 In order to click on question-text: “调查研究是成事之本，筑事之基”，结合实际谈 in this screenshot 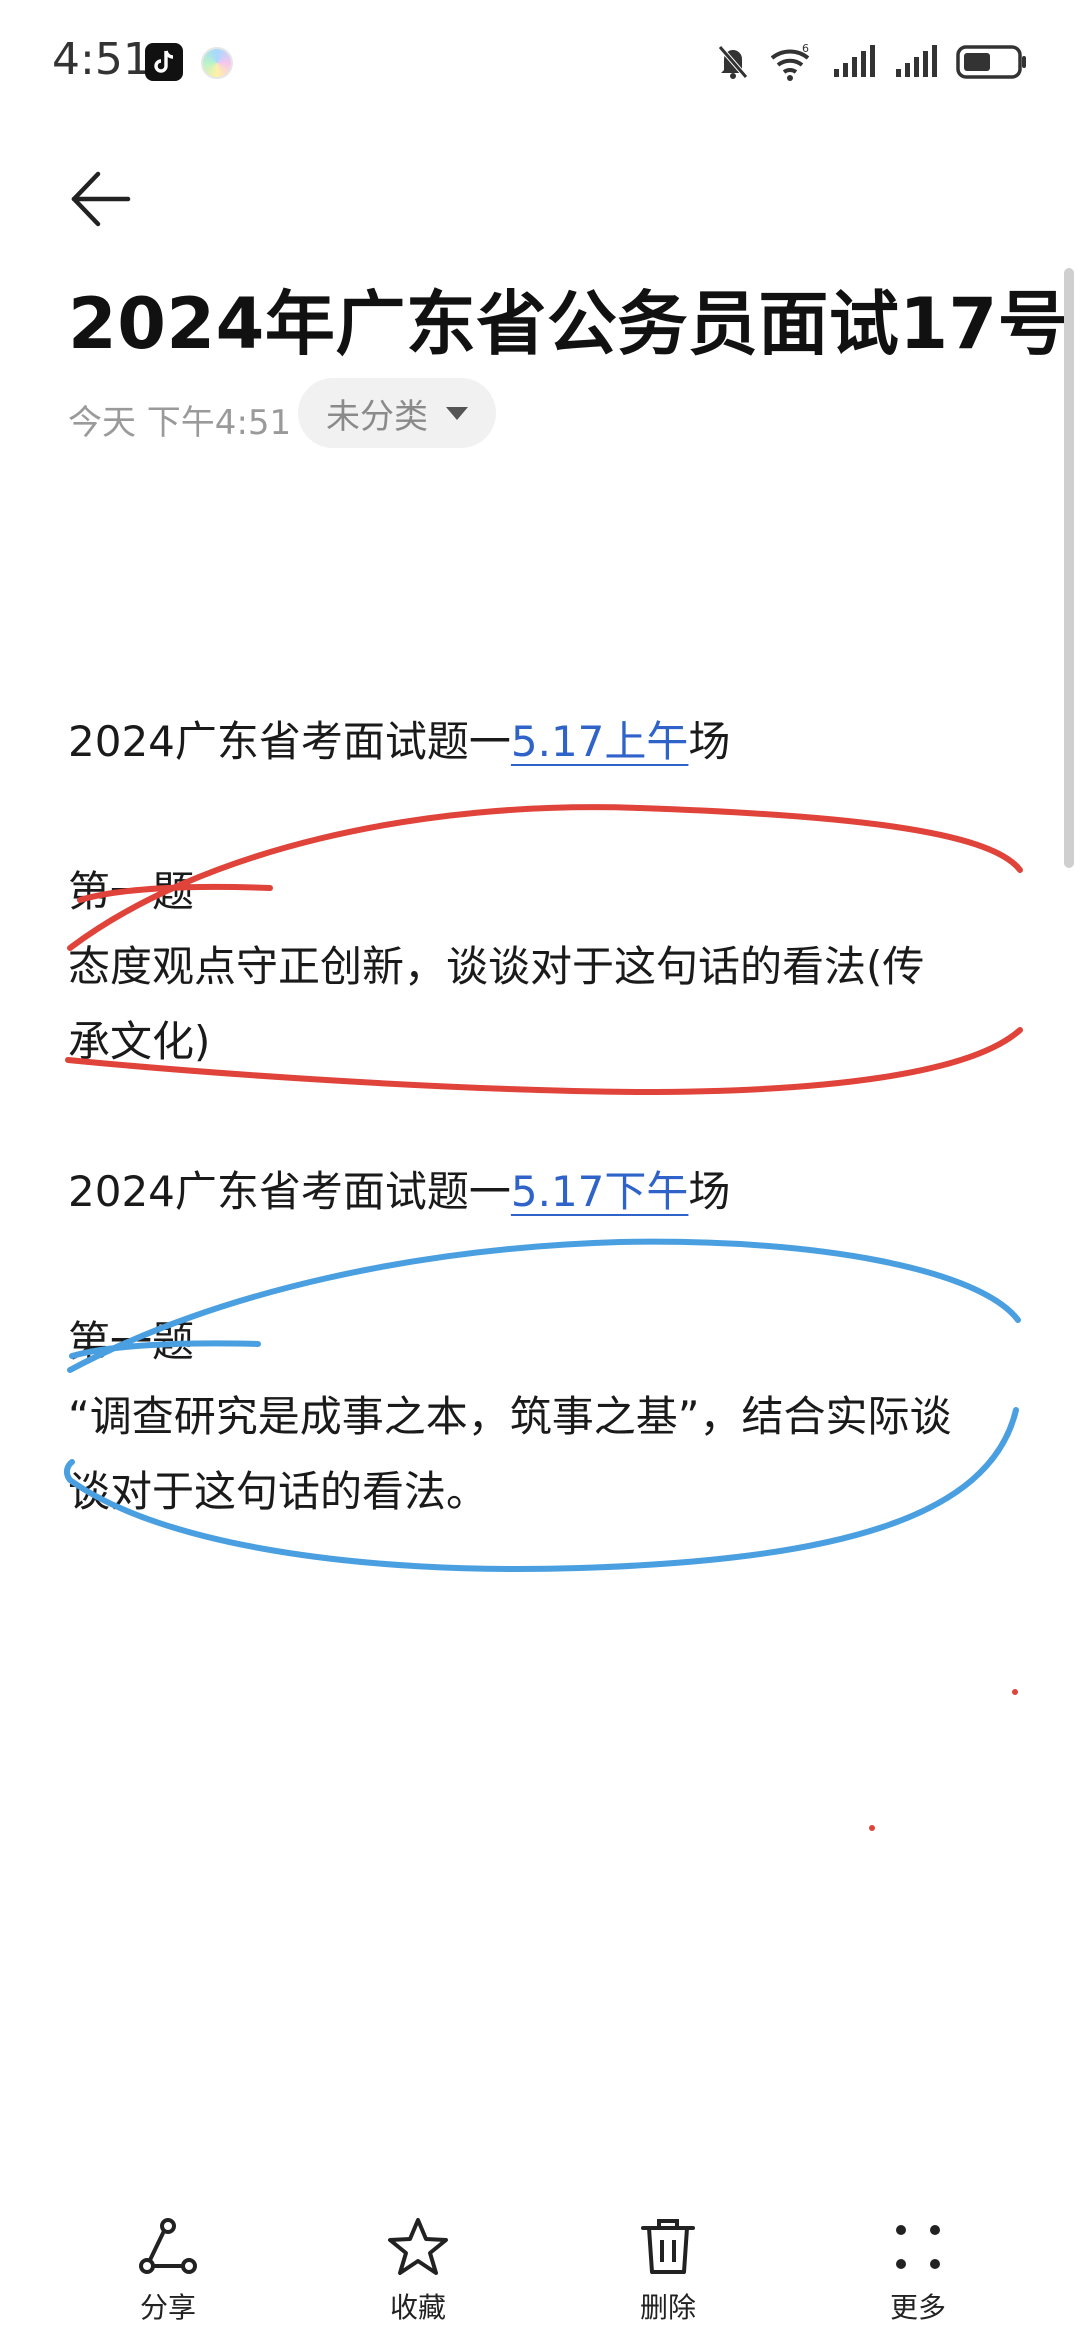, I will do `click(510, 1416)`.